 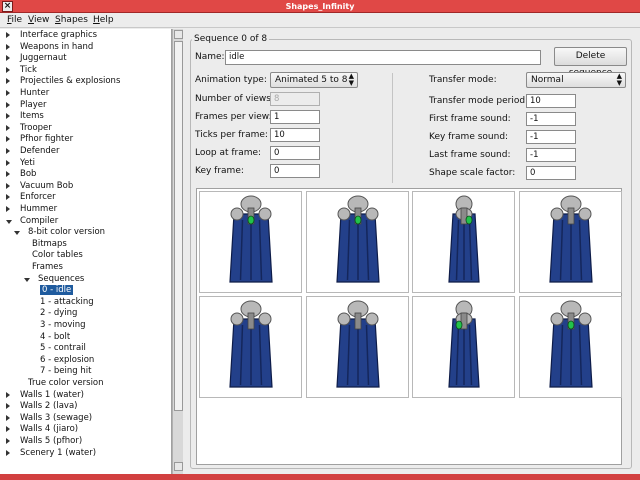 What do you see at coordinates (7, 6) in the screenshot?
I see `close-icon: ×` at bounding box center [7, 6].